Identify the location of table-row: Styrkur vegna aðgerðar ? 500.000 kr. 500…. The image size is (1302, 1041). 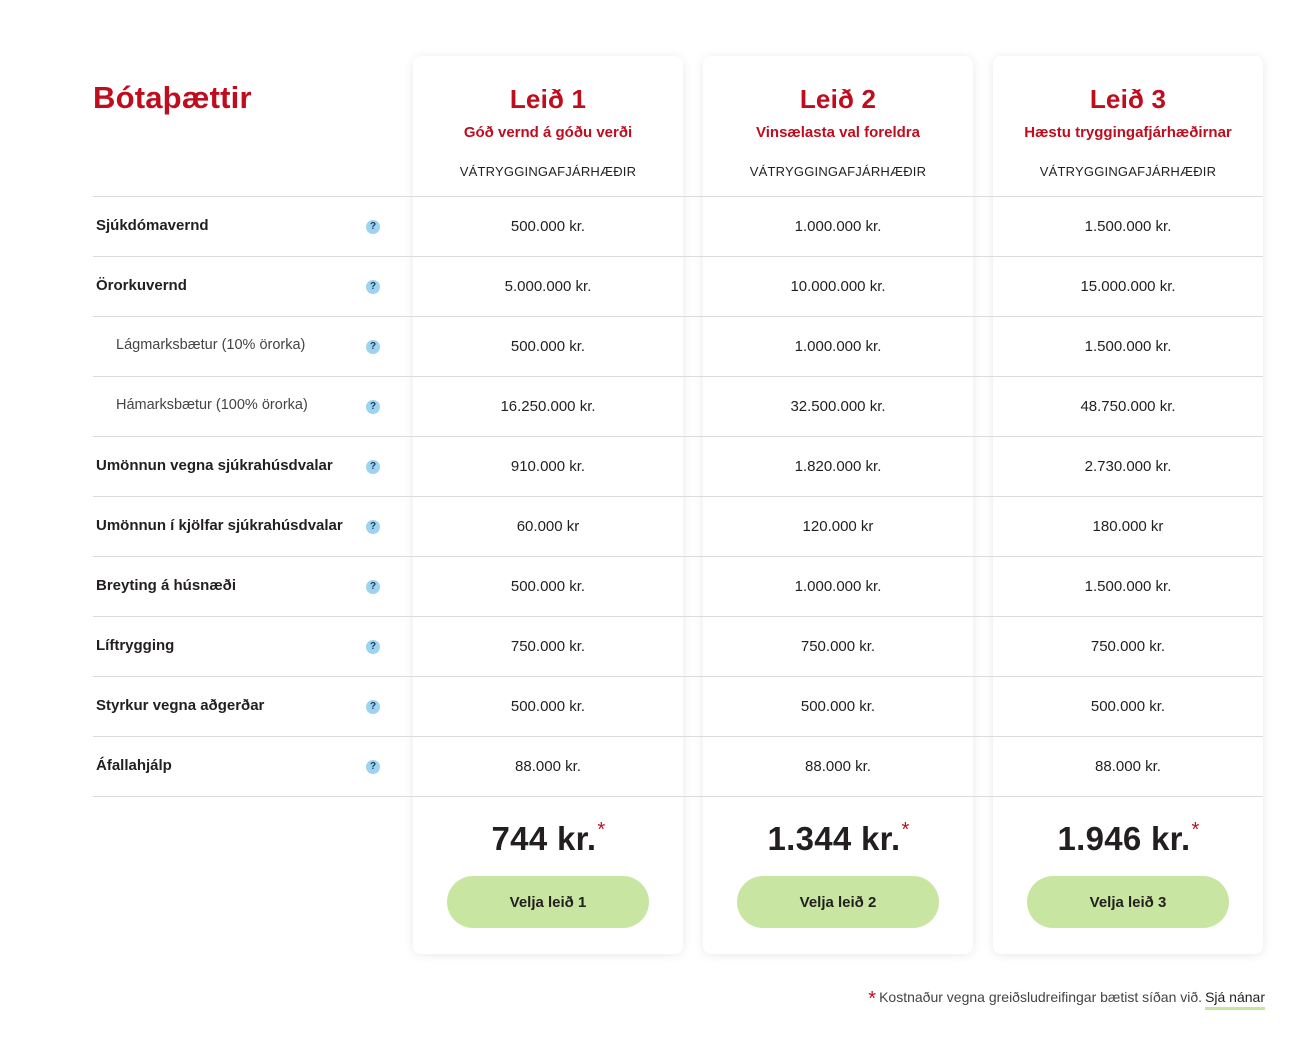
(678, 706).